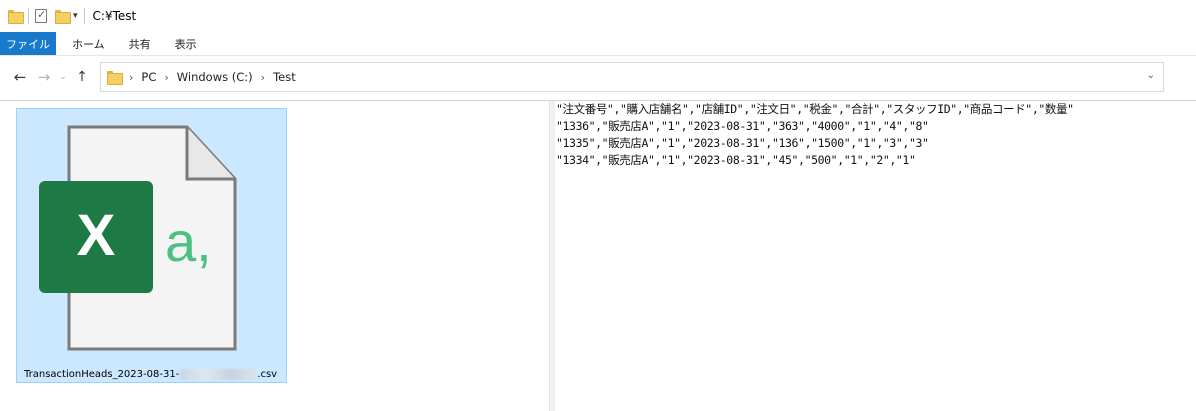 This screenshot has width=1196, height=411. Describe the element at coordinates (598, 44) in the screenshot. I see `ribbon-tabs: ファイル ホーム 共有 表示` at that location.